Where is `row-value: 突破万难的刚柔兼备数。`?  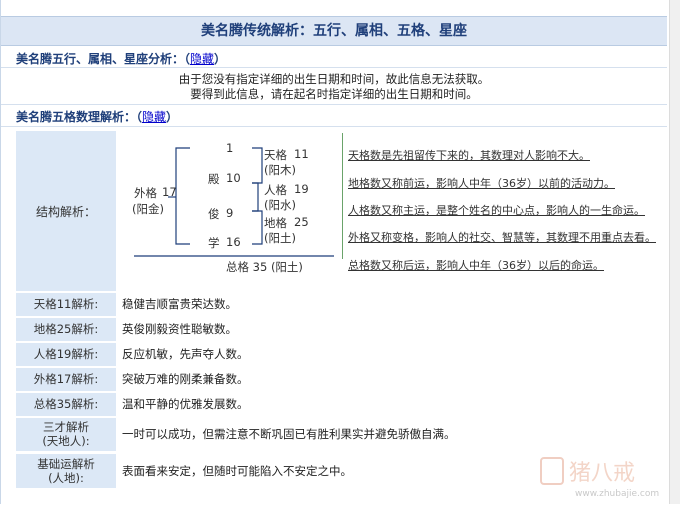
row-value: 突破万难的刚柔兼备数。 is located at coordinates (393, 379).